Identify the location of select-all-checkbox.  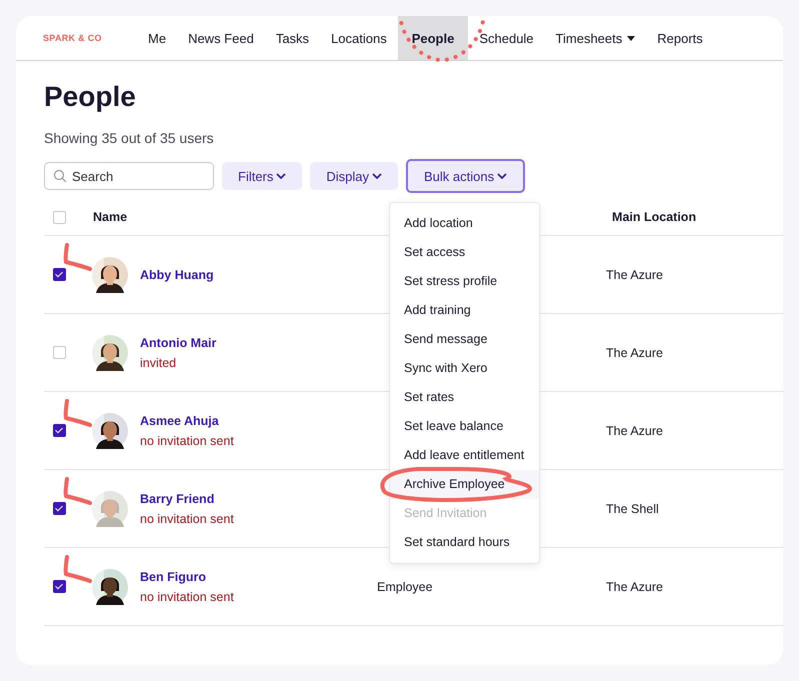
(59, 217).